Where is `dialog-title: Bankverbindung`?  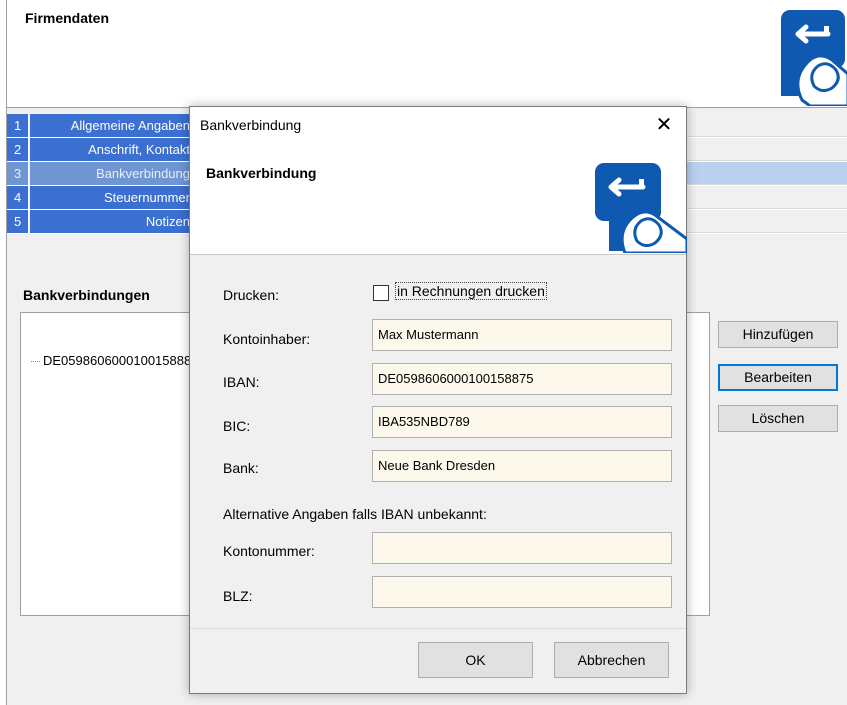 dialog-title: Bankverbindung is located at coordinates (251, 125).